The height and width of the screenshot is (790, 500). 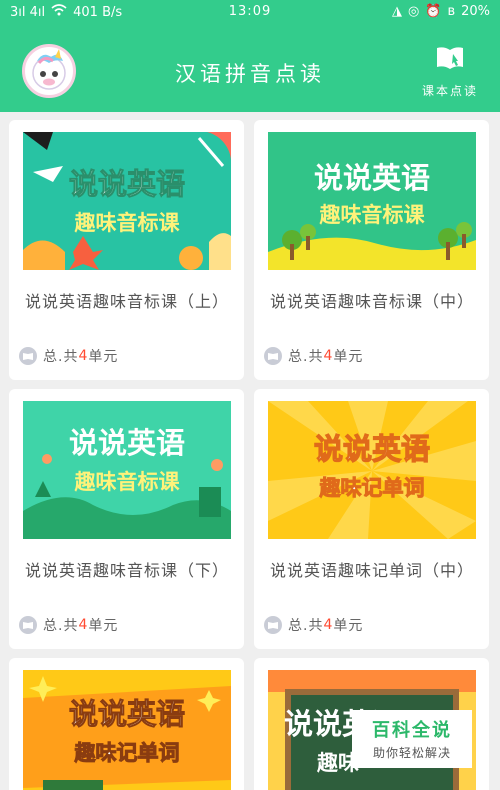 What do you see at coordinates (412, 730) in the screenshot?
I see `watermark-title: 百科全说` at bounding box center [412, 730].